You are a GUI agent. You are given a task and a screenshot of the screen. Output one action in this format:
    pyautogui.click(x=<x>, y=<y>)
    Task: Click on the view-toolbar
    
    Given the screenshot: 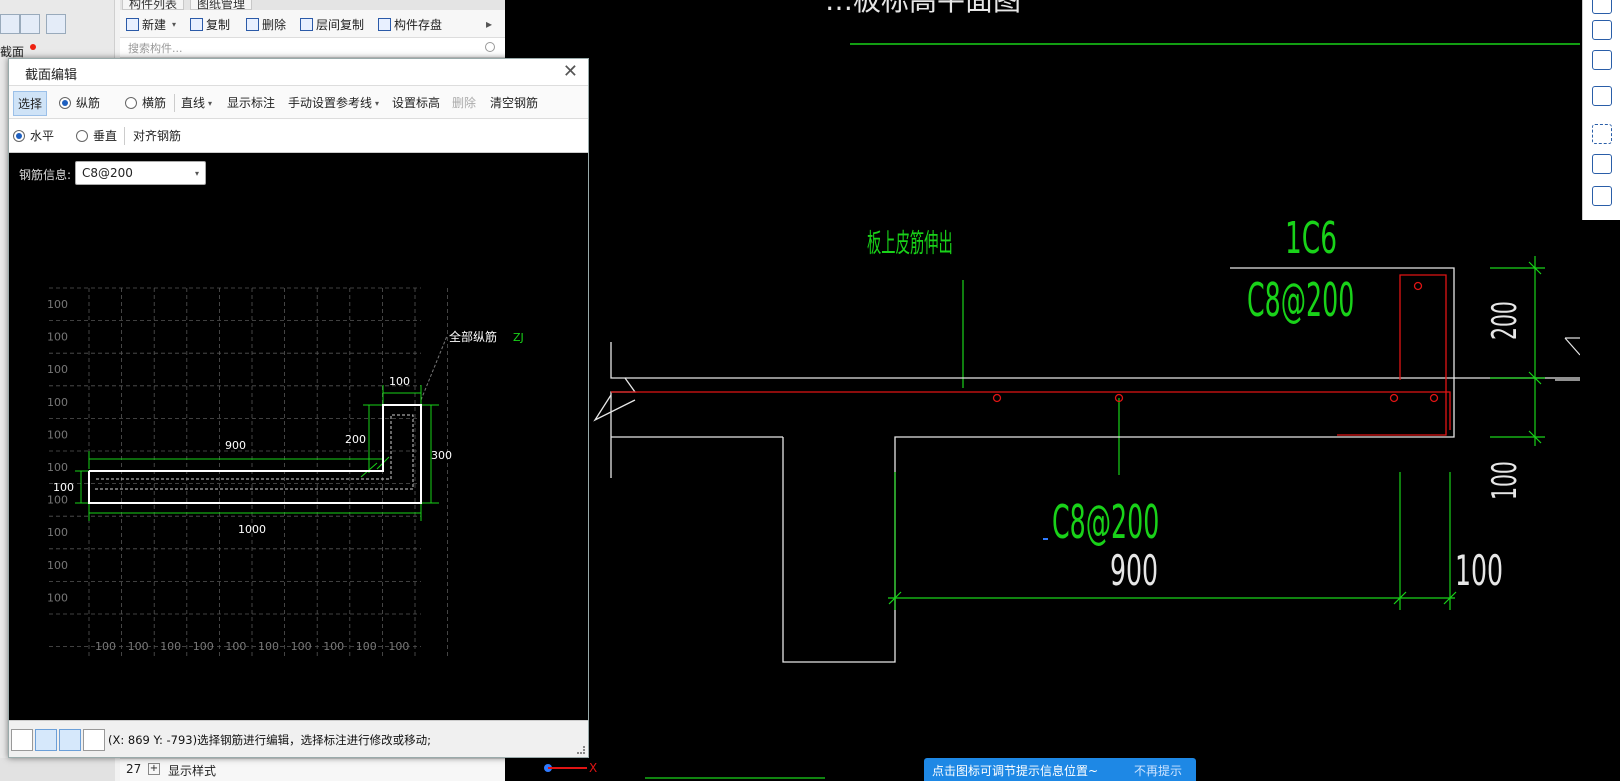 What is the action you would take?
    pyautogui.click(x=1601, y=110)
    